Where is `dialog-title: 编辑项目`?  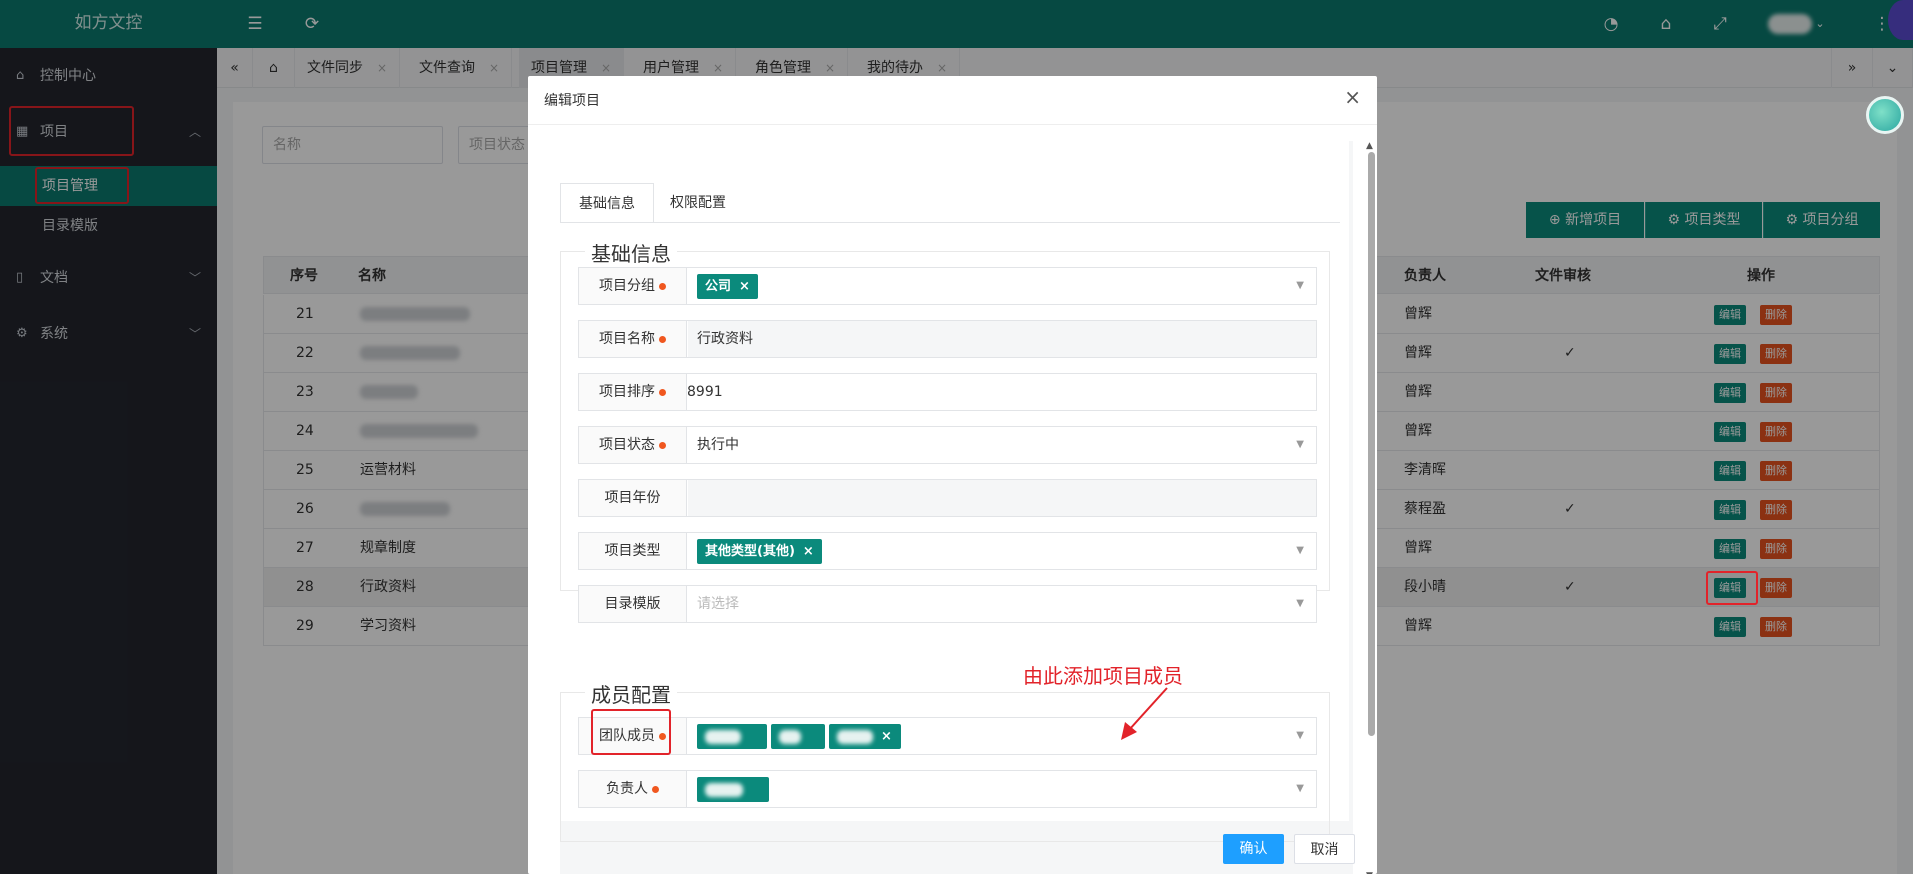
dialog-title: 编辑项目 is located at coordinates (572, 101).